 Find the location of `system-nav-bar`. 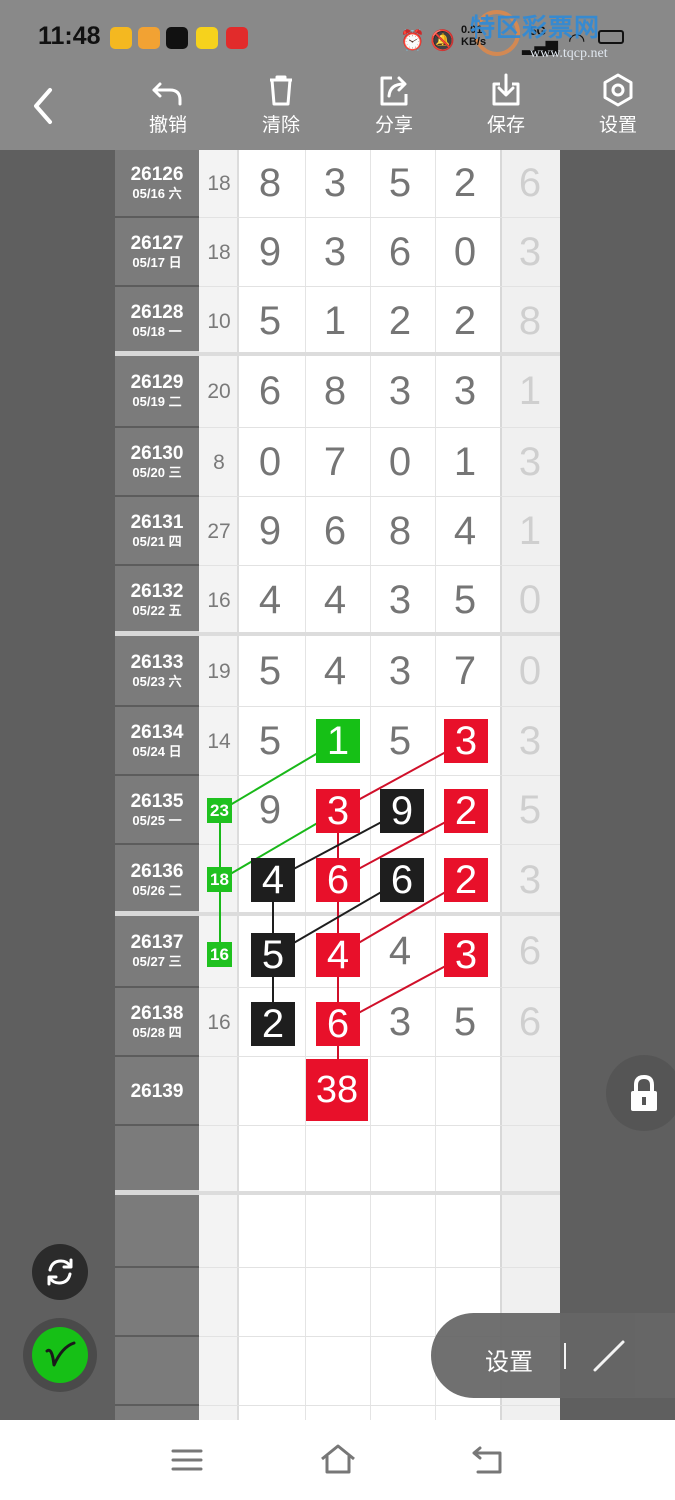

system-nav-bar is located at coordinates (337, 1460).